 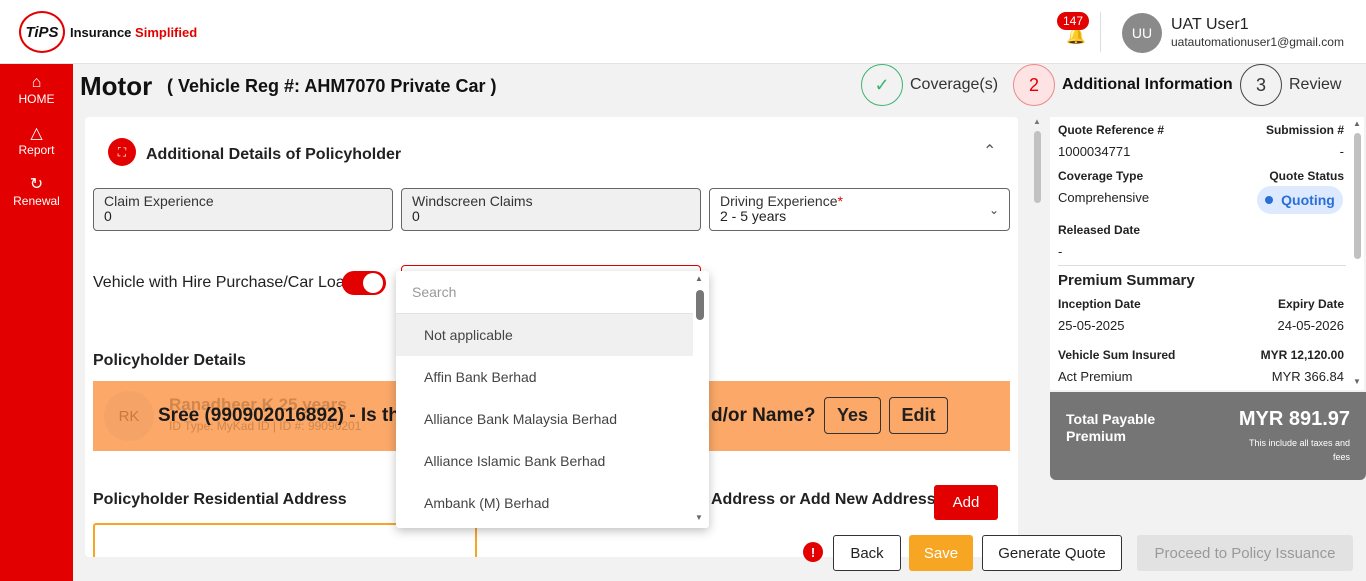 I want to click on quote-status-label: Quote Status, so click(x=1306, y=176).